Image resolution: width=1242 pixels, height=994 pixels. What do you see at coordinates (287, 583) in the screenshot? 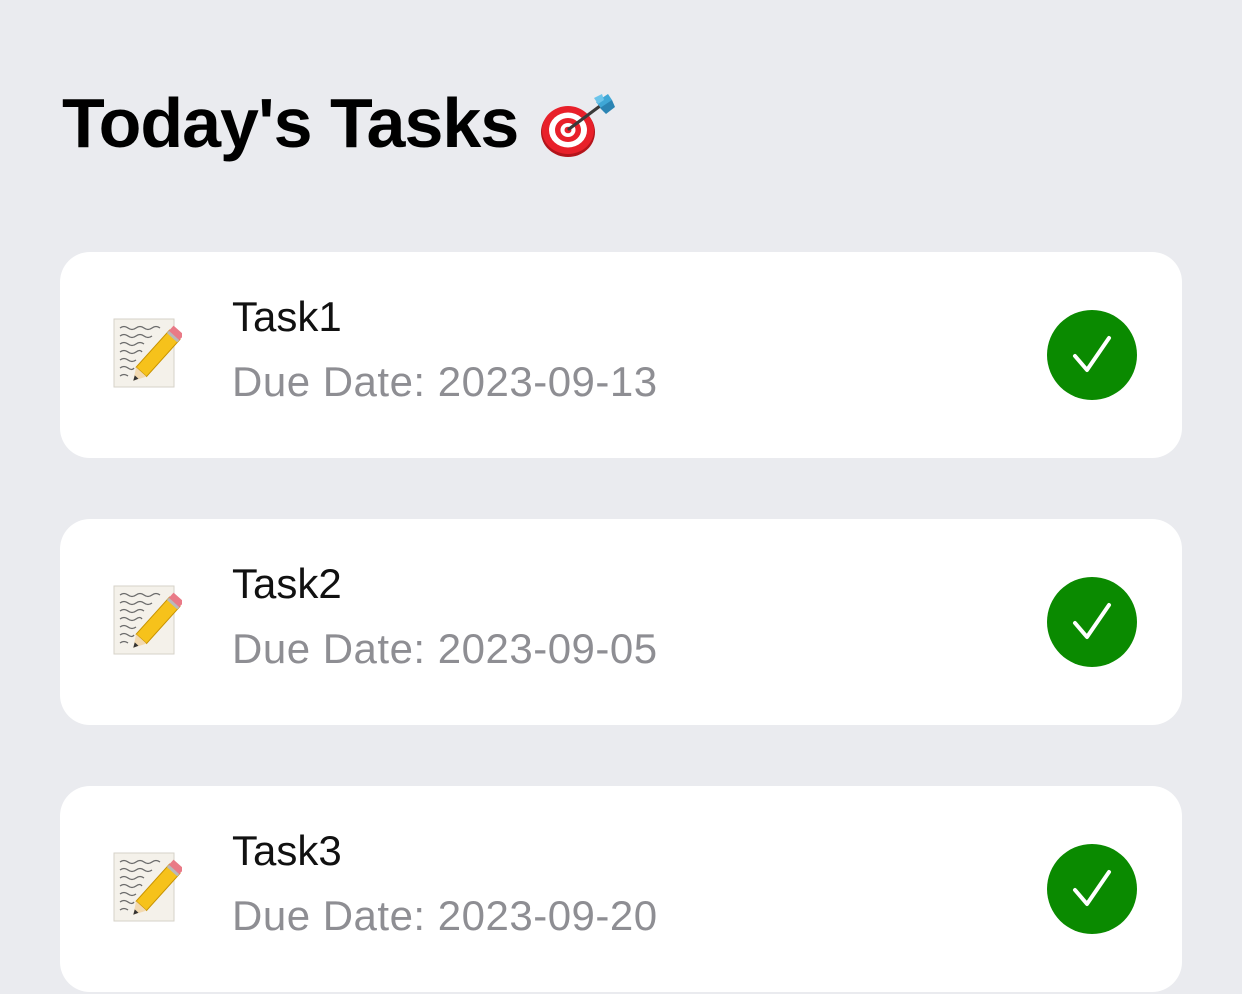
I see `task-name: Task2` at bounding box center [287, 583].